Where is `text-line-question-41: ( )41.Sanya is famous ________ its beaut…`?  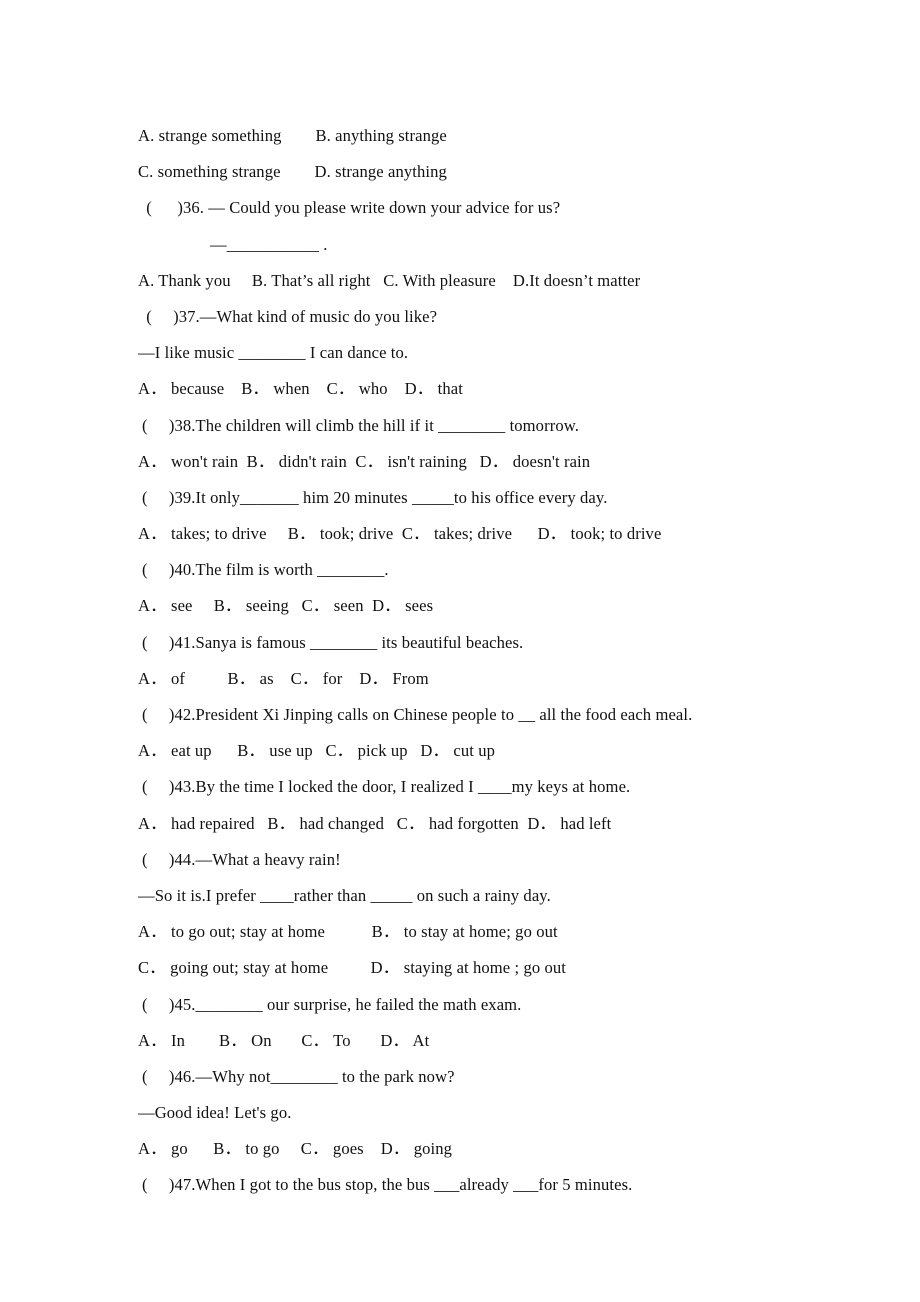
text-line-question-41: ( )41.Sanya is famous ________ its beaut… is located at coordinates (333, 642).